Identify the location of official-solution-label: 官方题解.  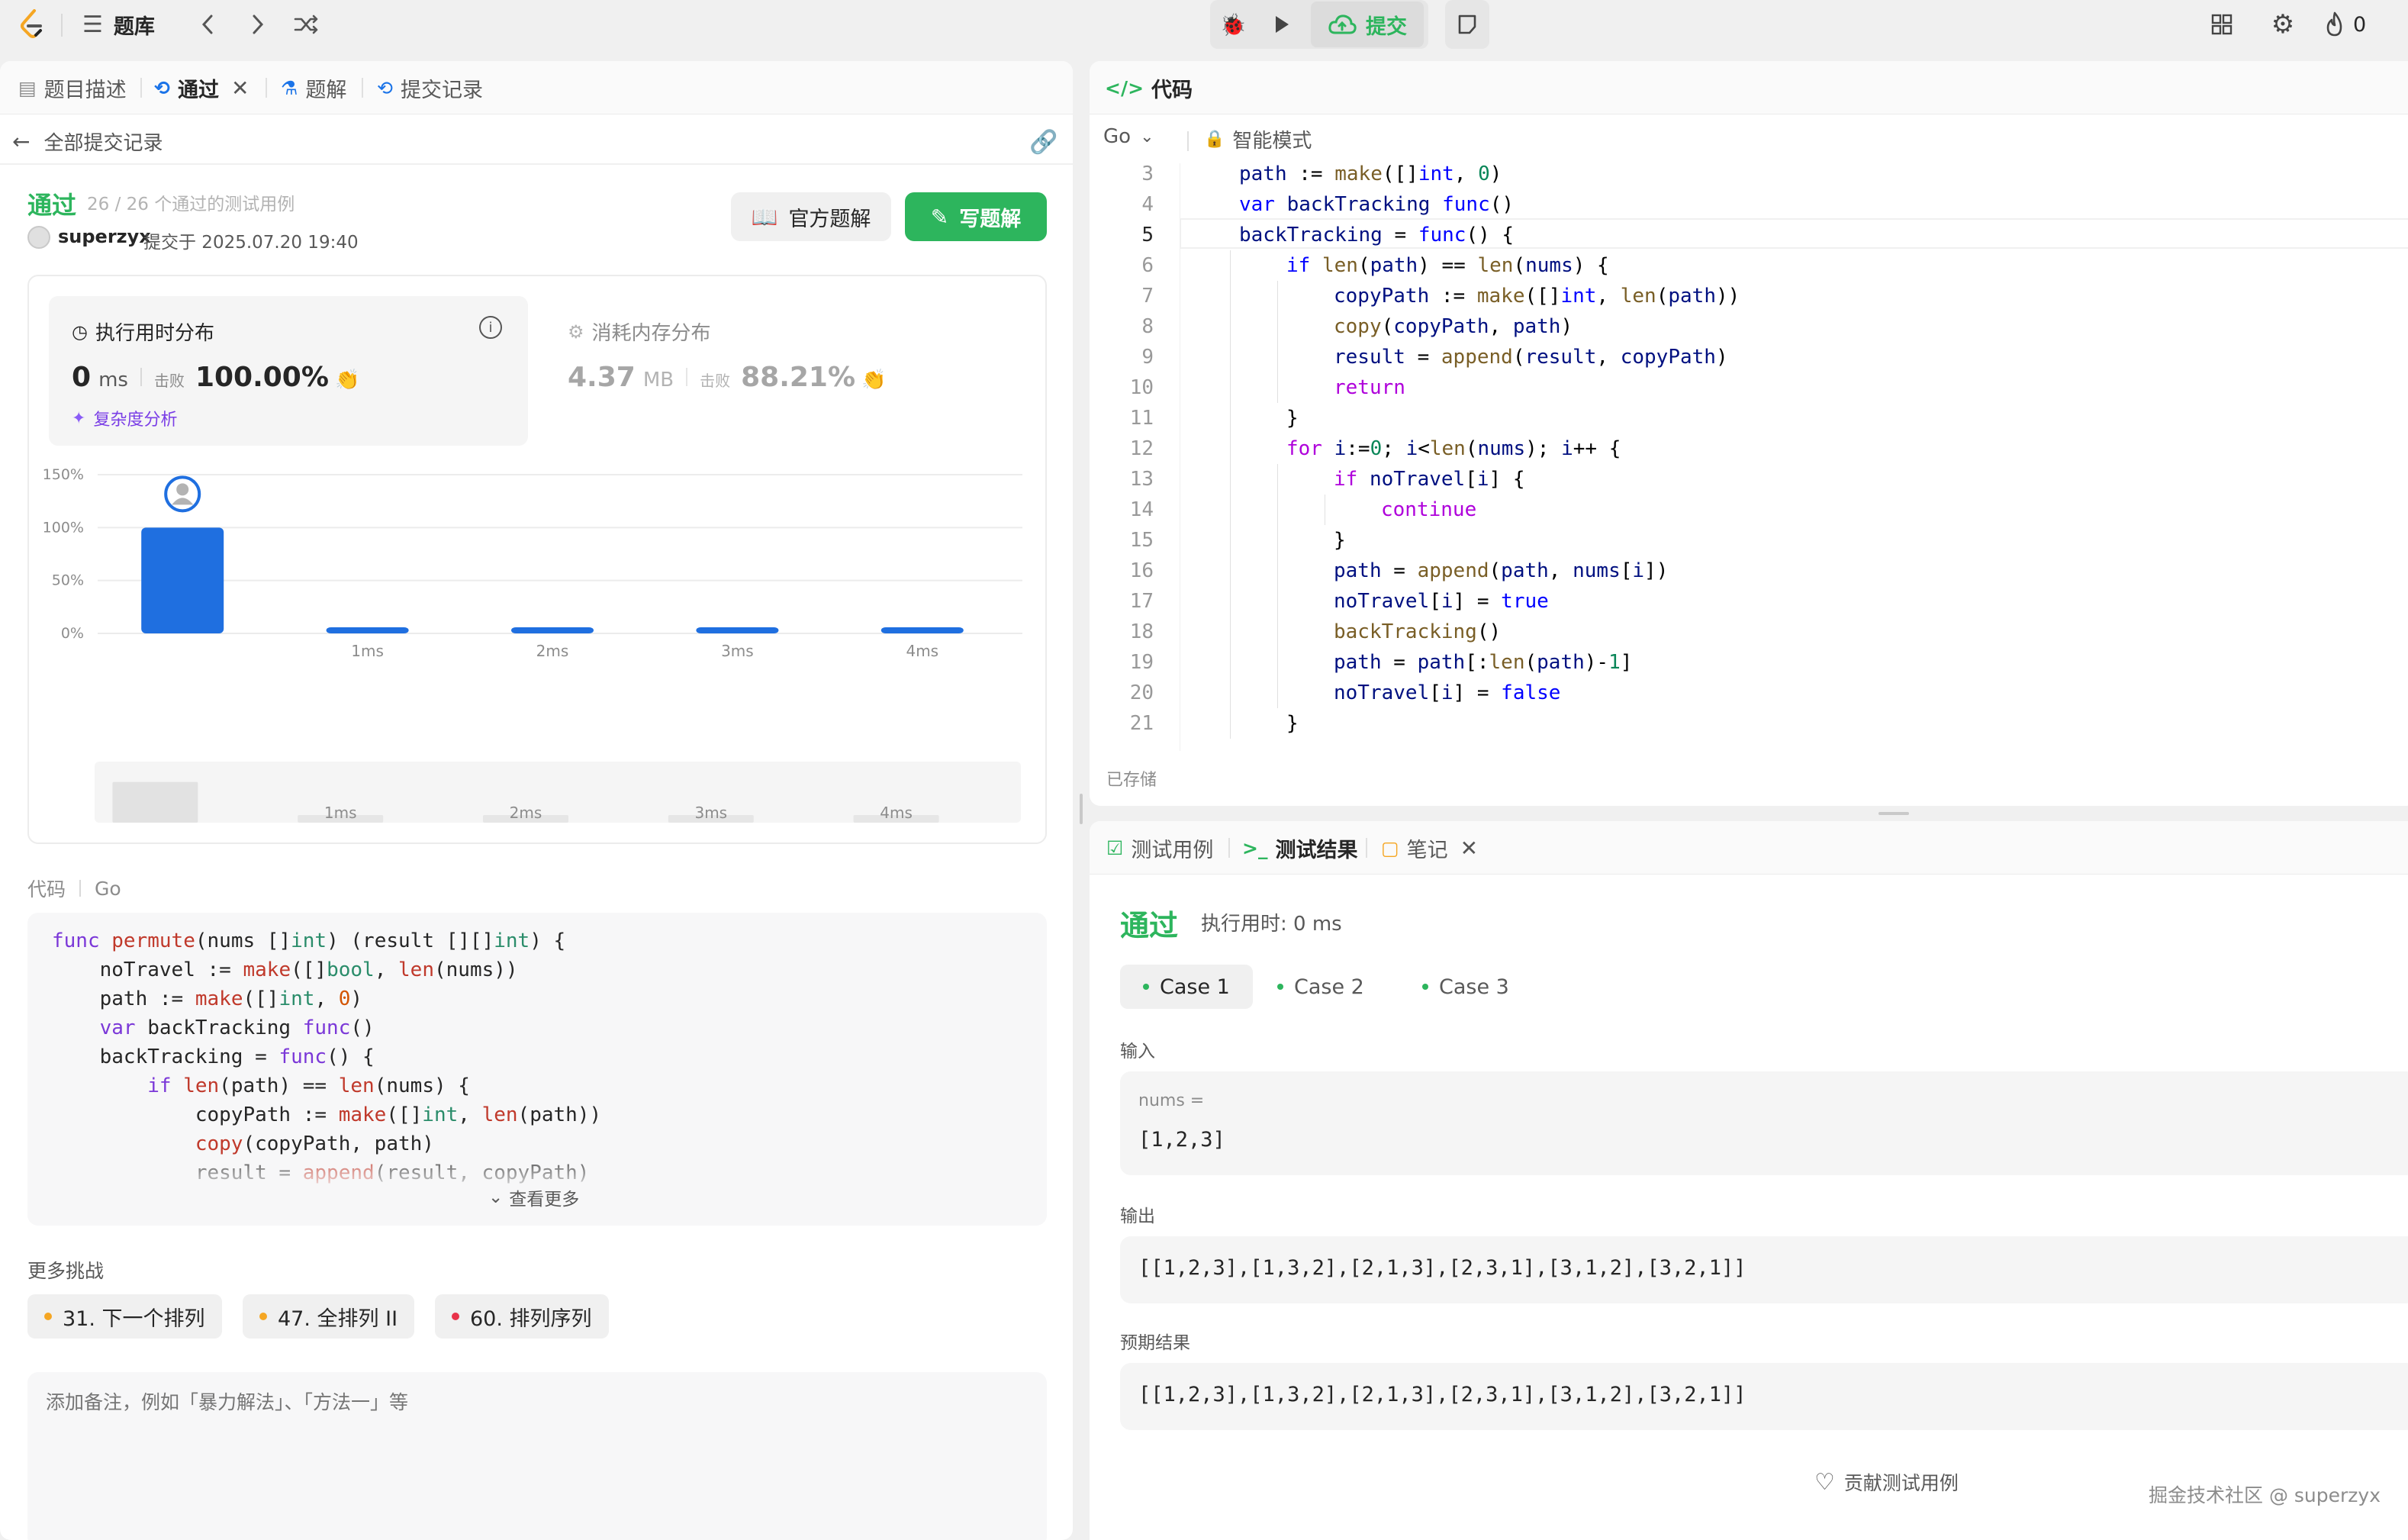
(829, 219).